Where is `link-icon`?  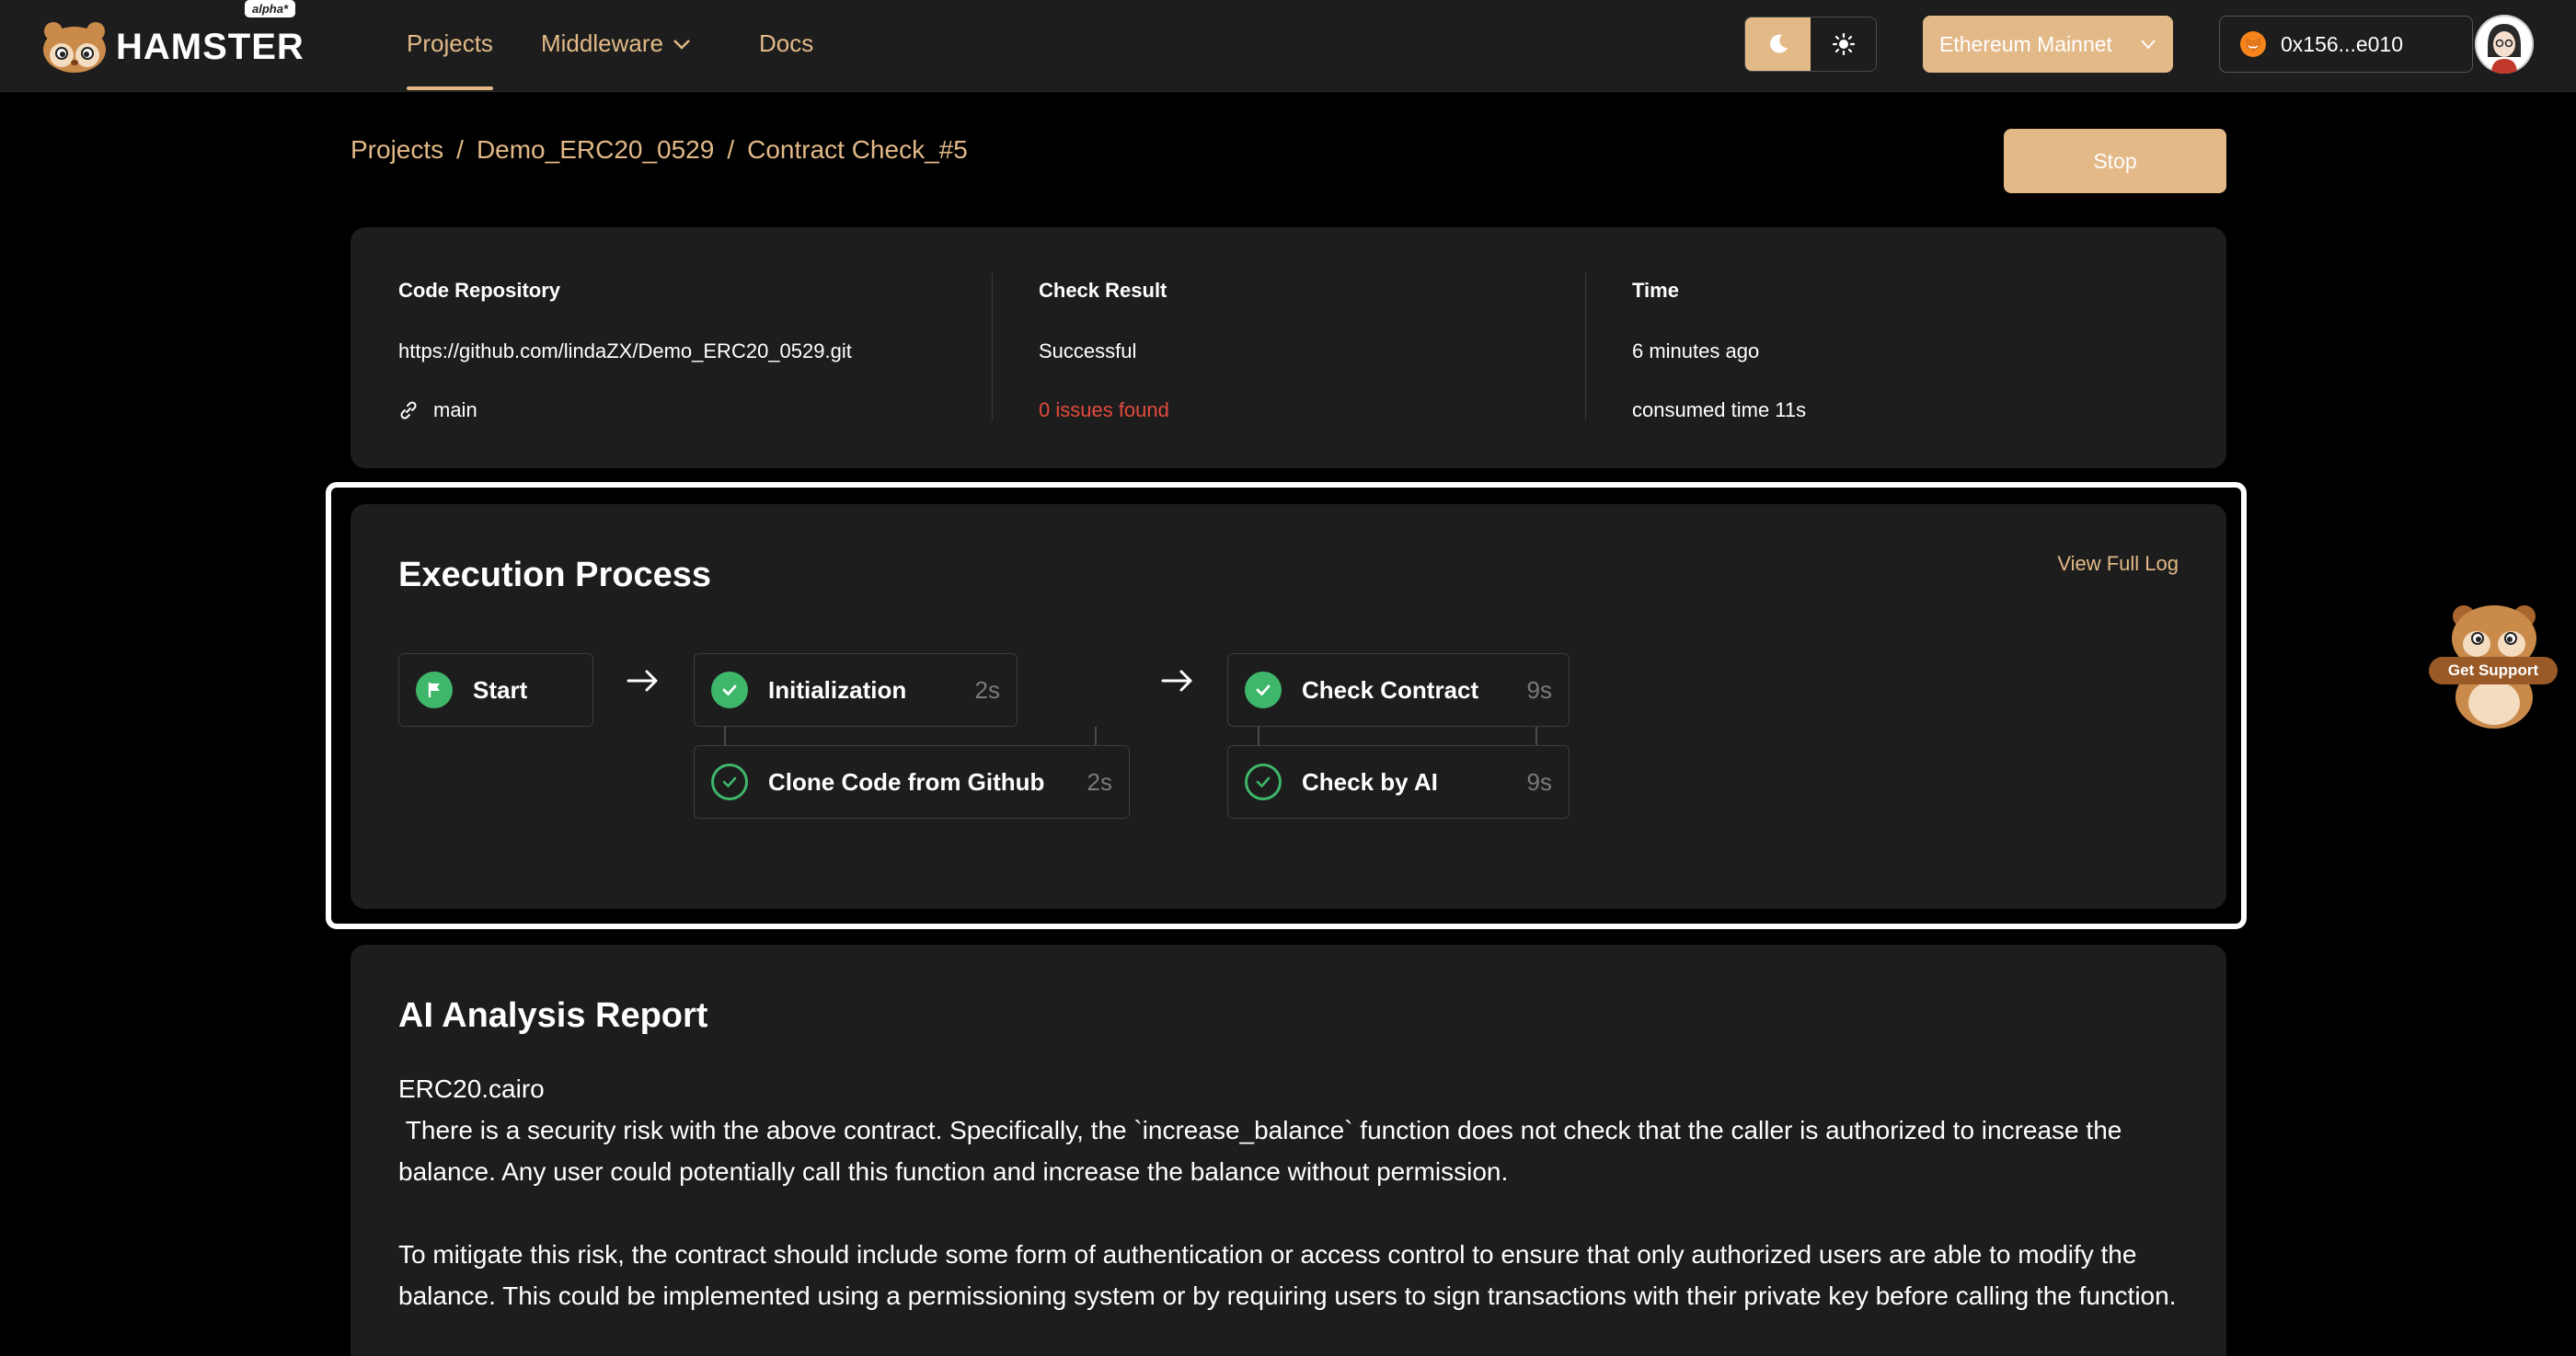 link-icon is located at coordinates (408, 410).